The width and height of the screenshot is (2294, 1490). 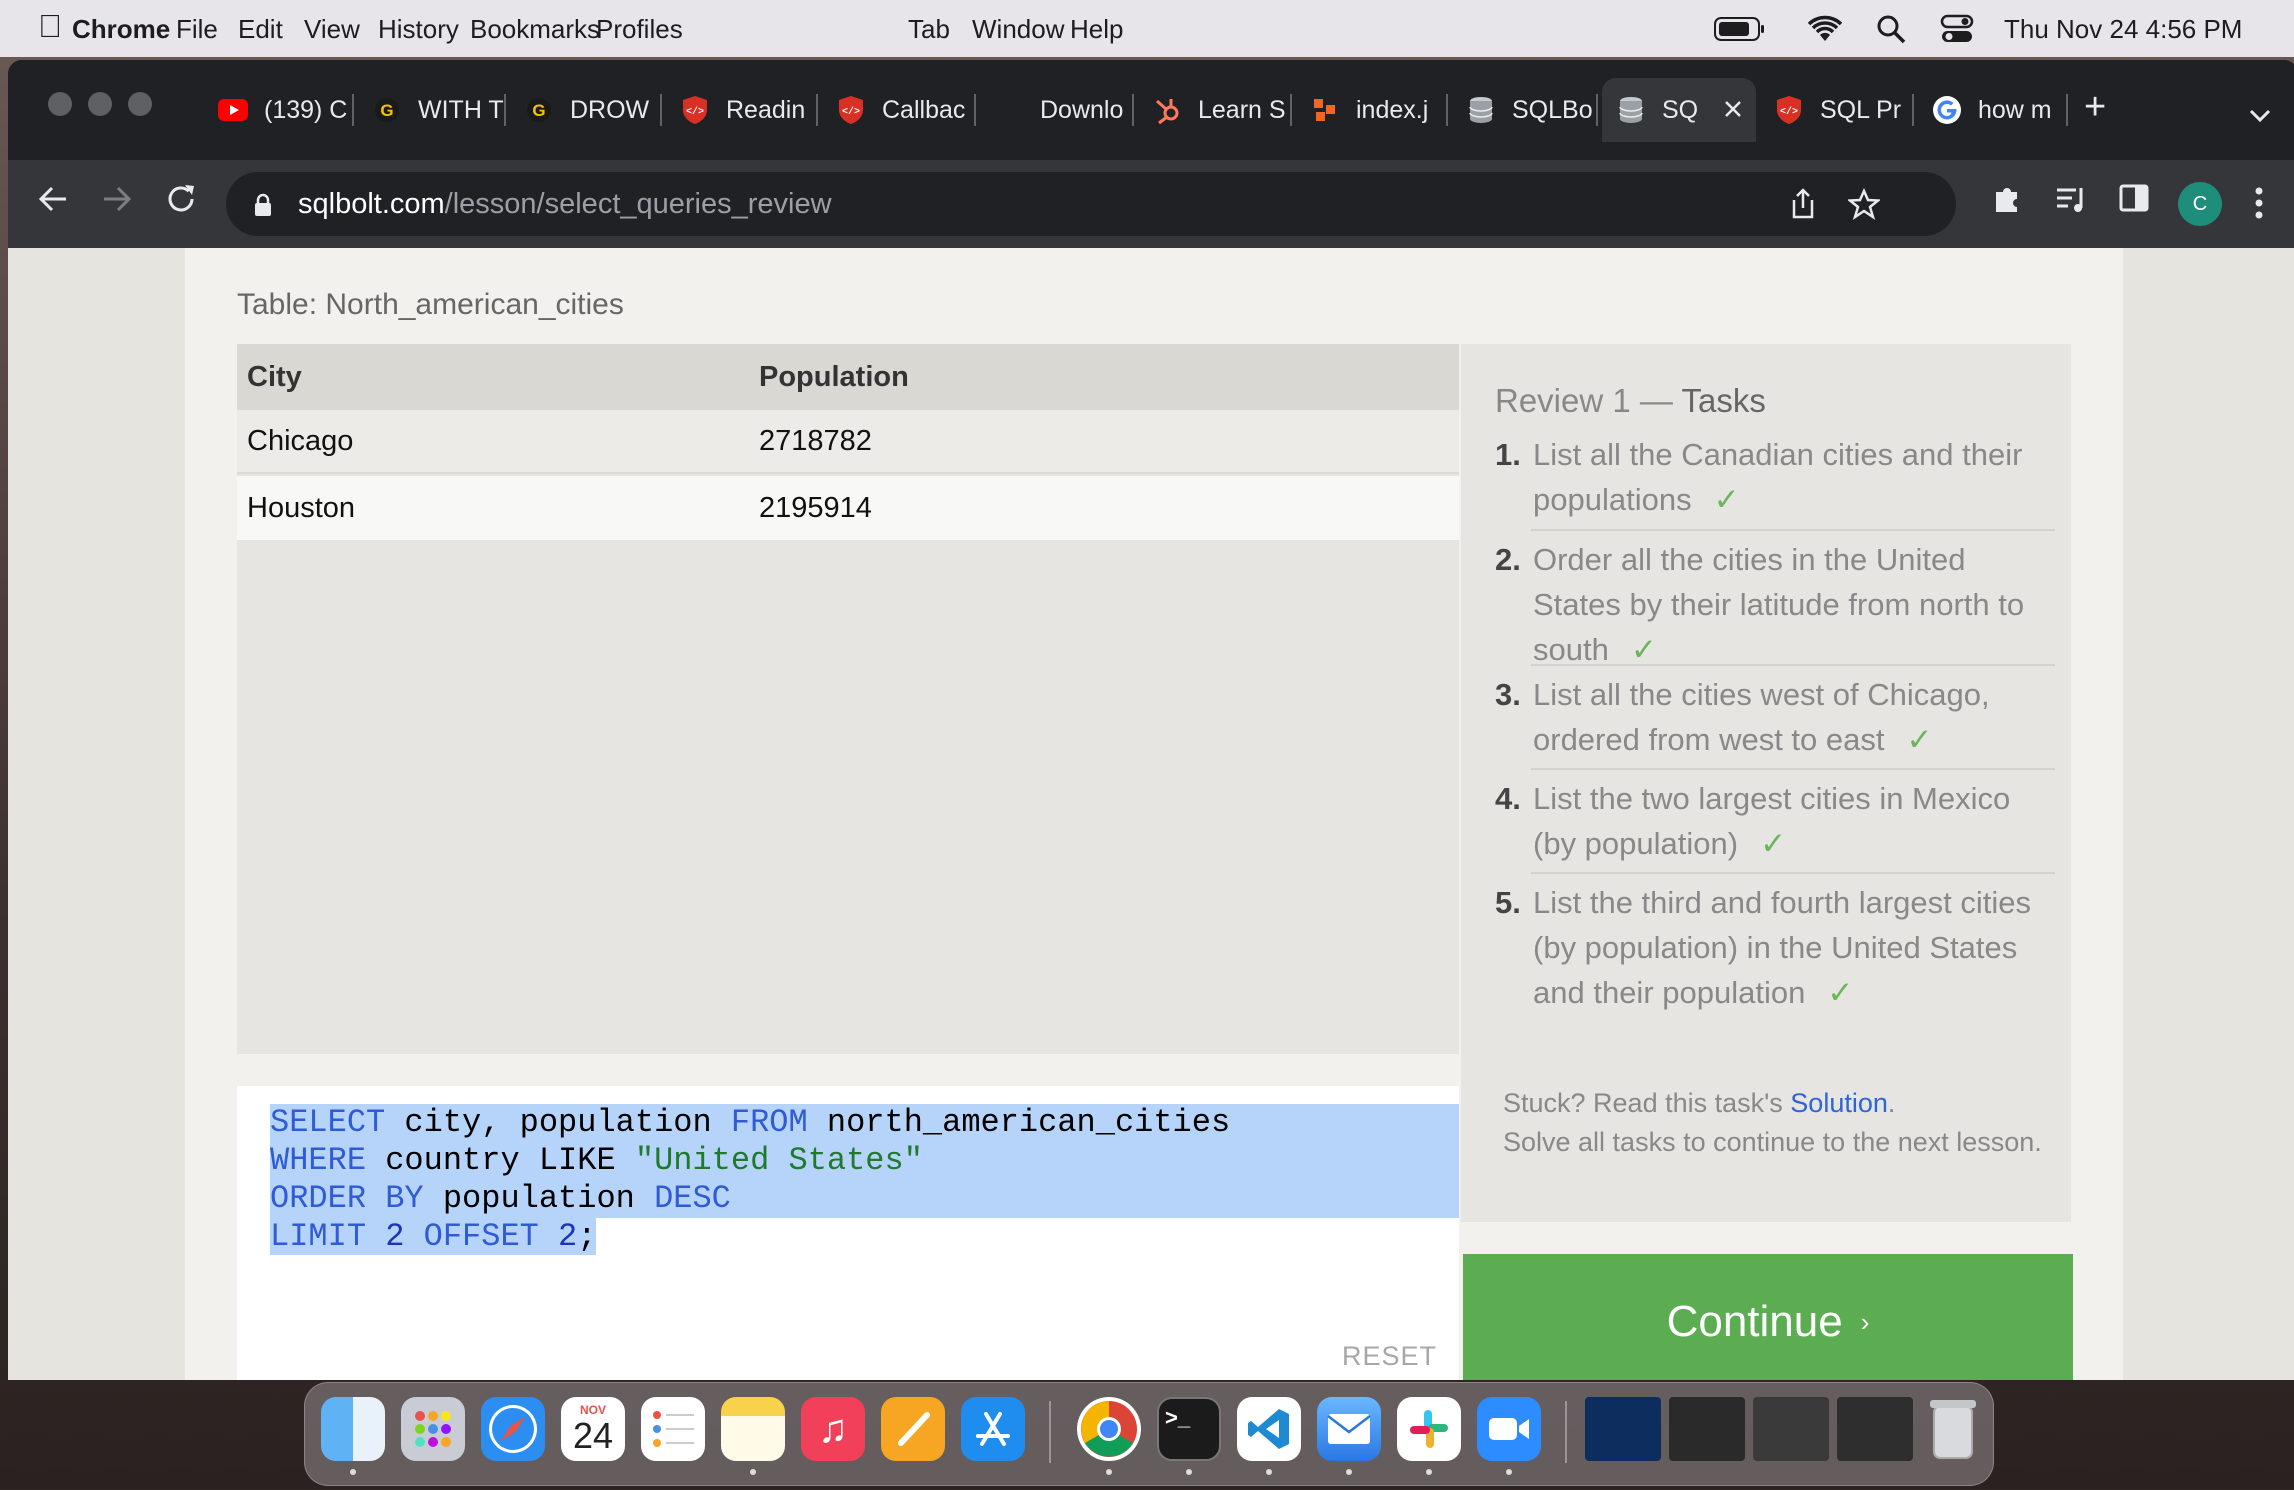 What do you see at coordinates (1508, 798) in the screenshot?
I see `task-number: 4.` at bounding box center [1508, 798].